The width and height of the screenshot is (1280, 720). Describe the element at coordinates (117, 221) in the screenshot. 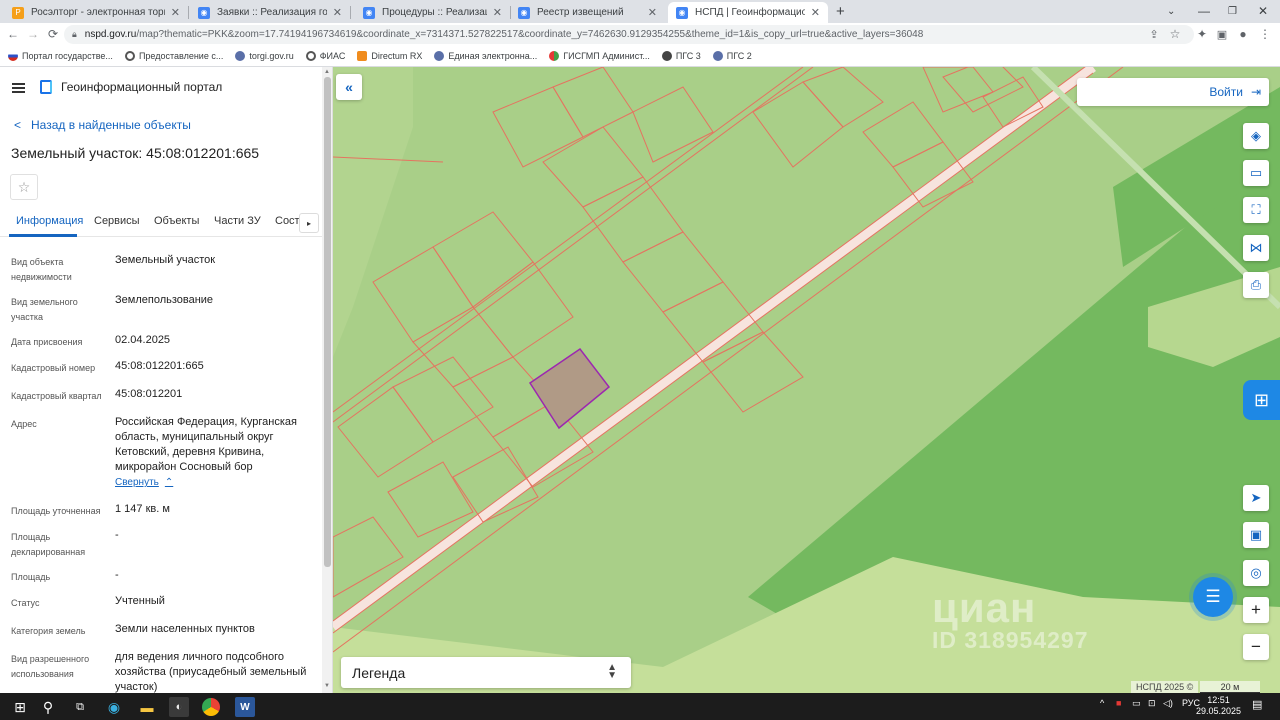

I see `tab-services: Сервисы` at that location.